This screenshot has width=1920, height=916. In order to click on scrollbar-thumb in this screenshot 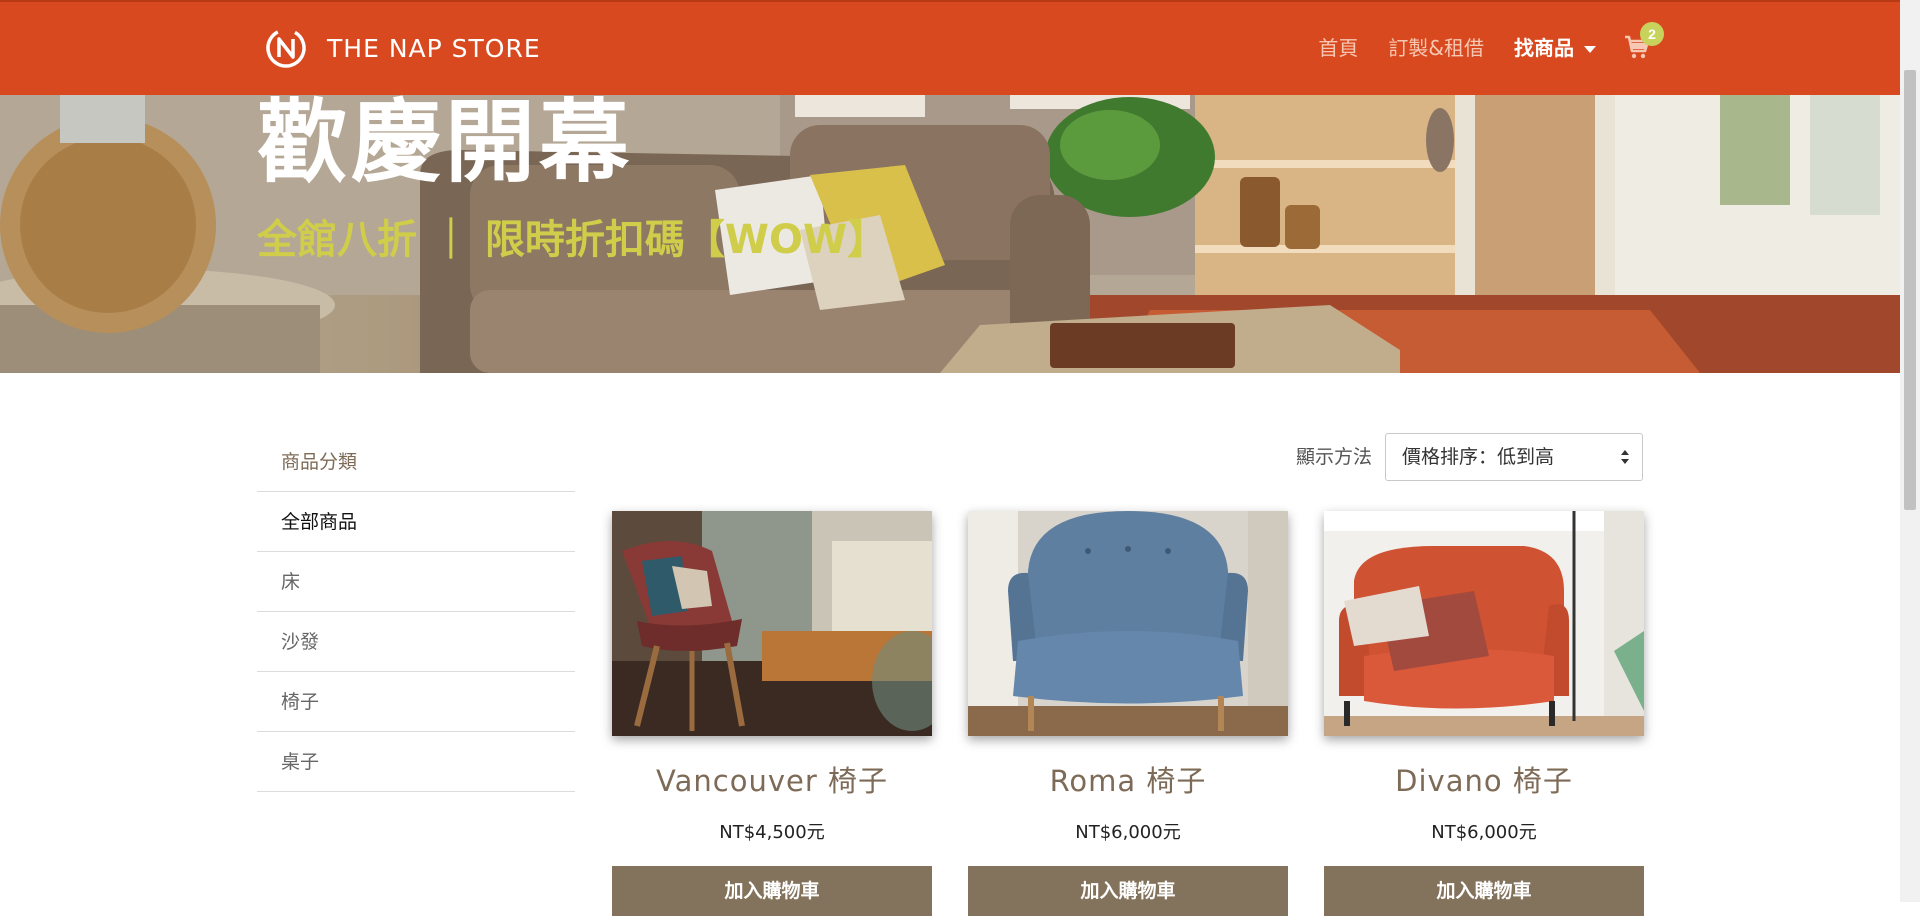, I will do `click(1910, 290)`.